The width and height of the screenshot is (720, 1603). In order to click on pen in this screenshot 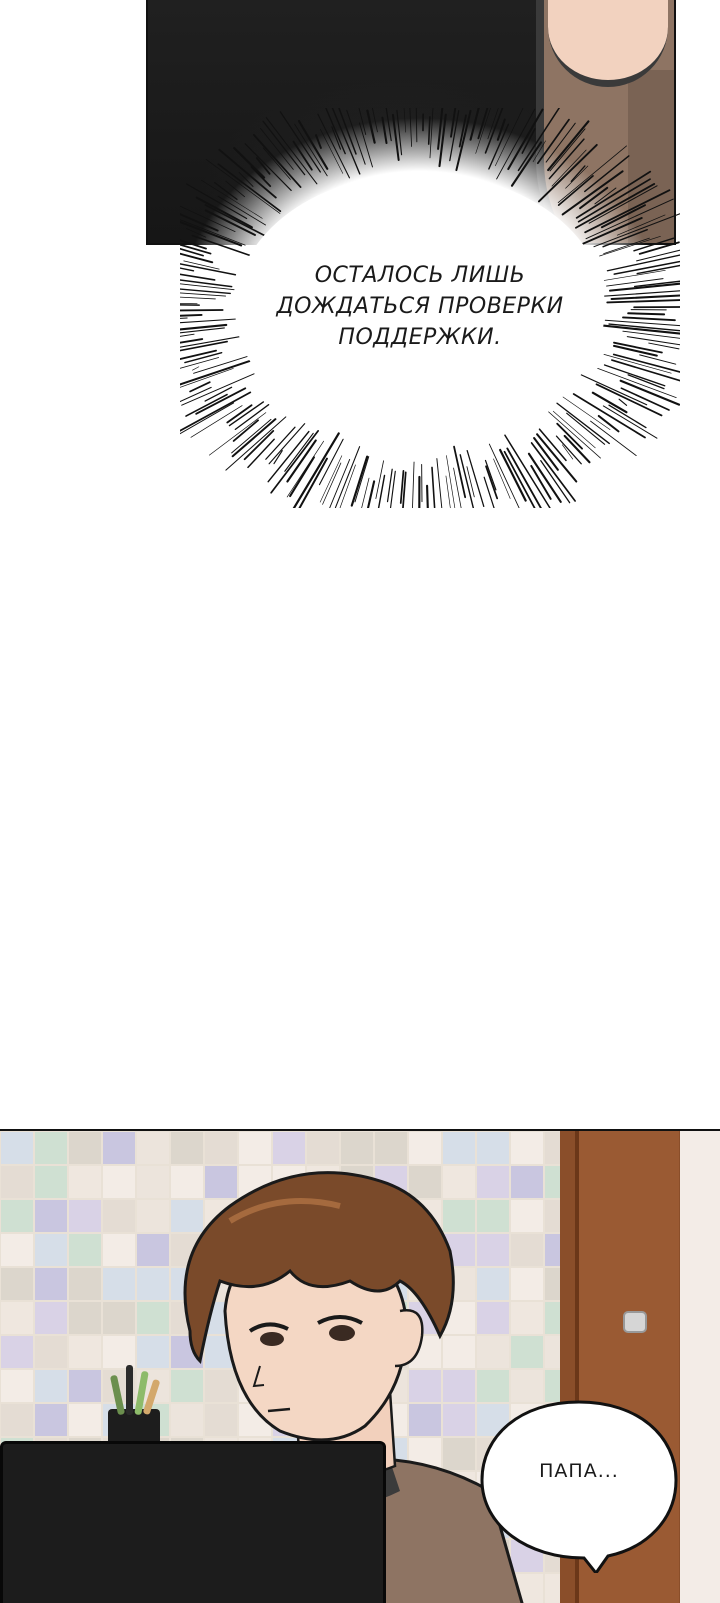, I will do `click(129, 1390)`.